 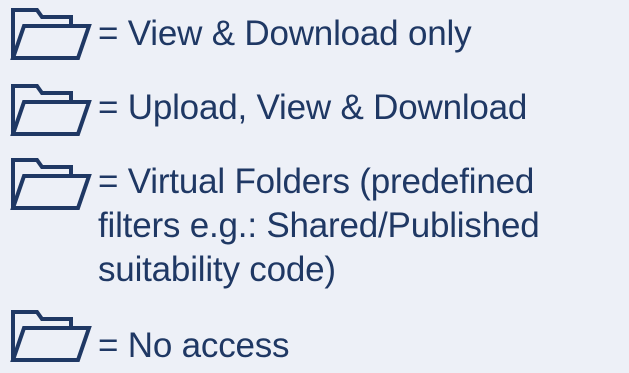 What do you see at coordinates (217, 269) in the screenshot?
I see `legend-item-label-line: suitability code)` at bounding box center [217, 269].